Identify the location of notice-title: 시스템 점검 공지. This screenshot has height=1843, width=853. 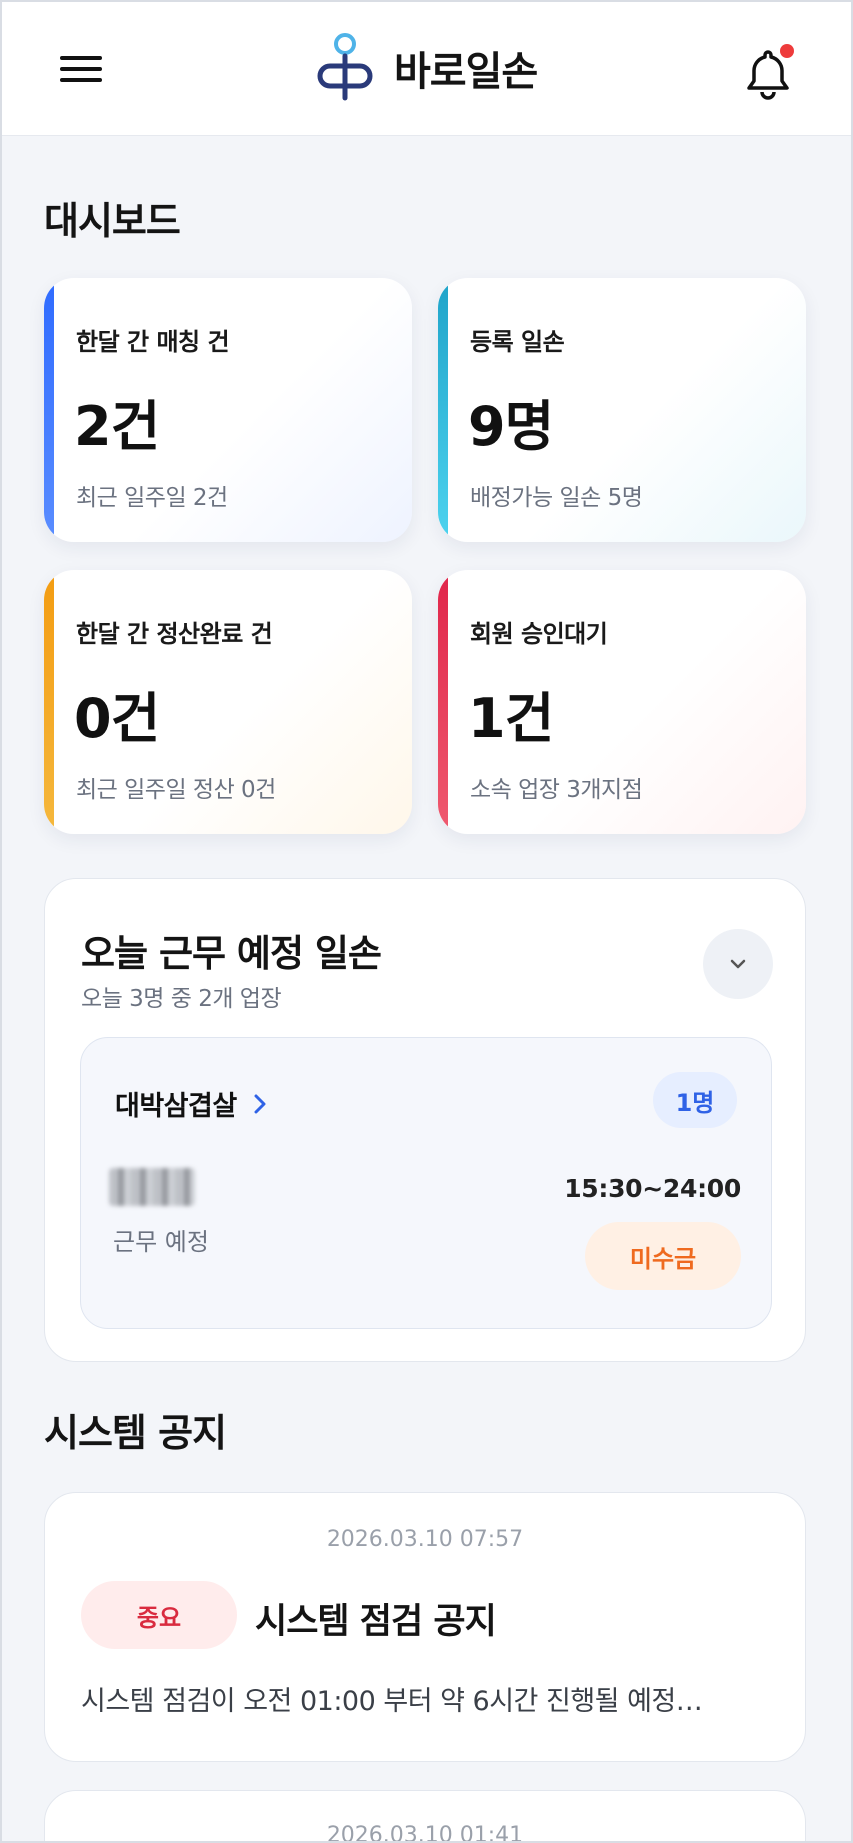
(376, 1622).